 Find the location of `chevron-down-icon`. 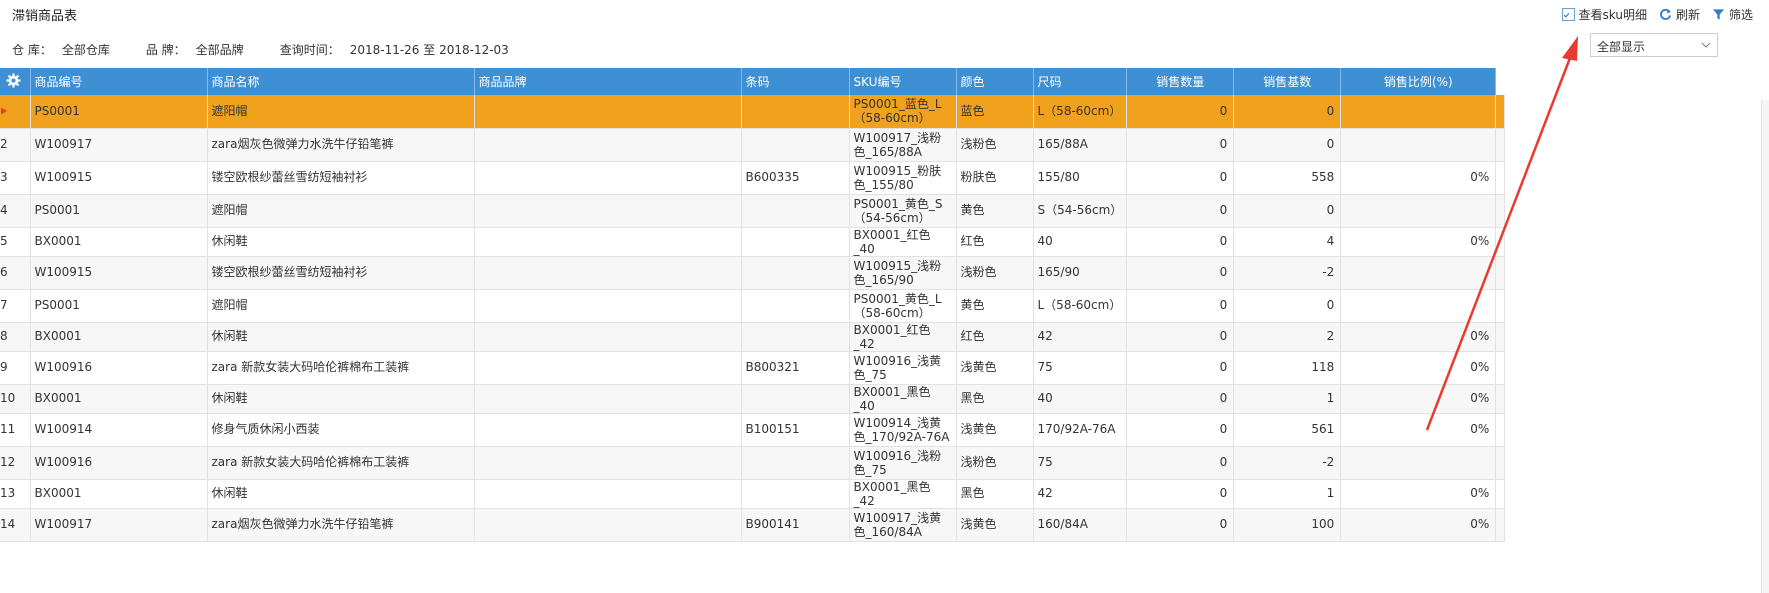

chevron-down-icon is located at coordinates (1706, 45).